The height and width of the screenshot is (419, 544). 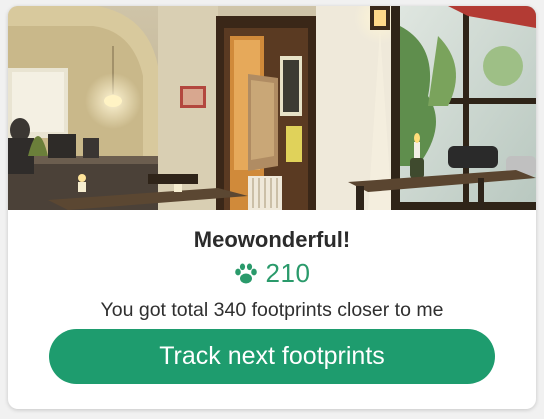 I want to click on footprint-points: 210, so click(x=272, y=273).